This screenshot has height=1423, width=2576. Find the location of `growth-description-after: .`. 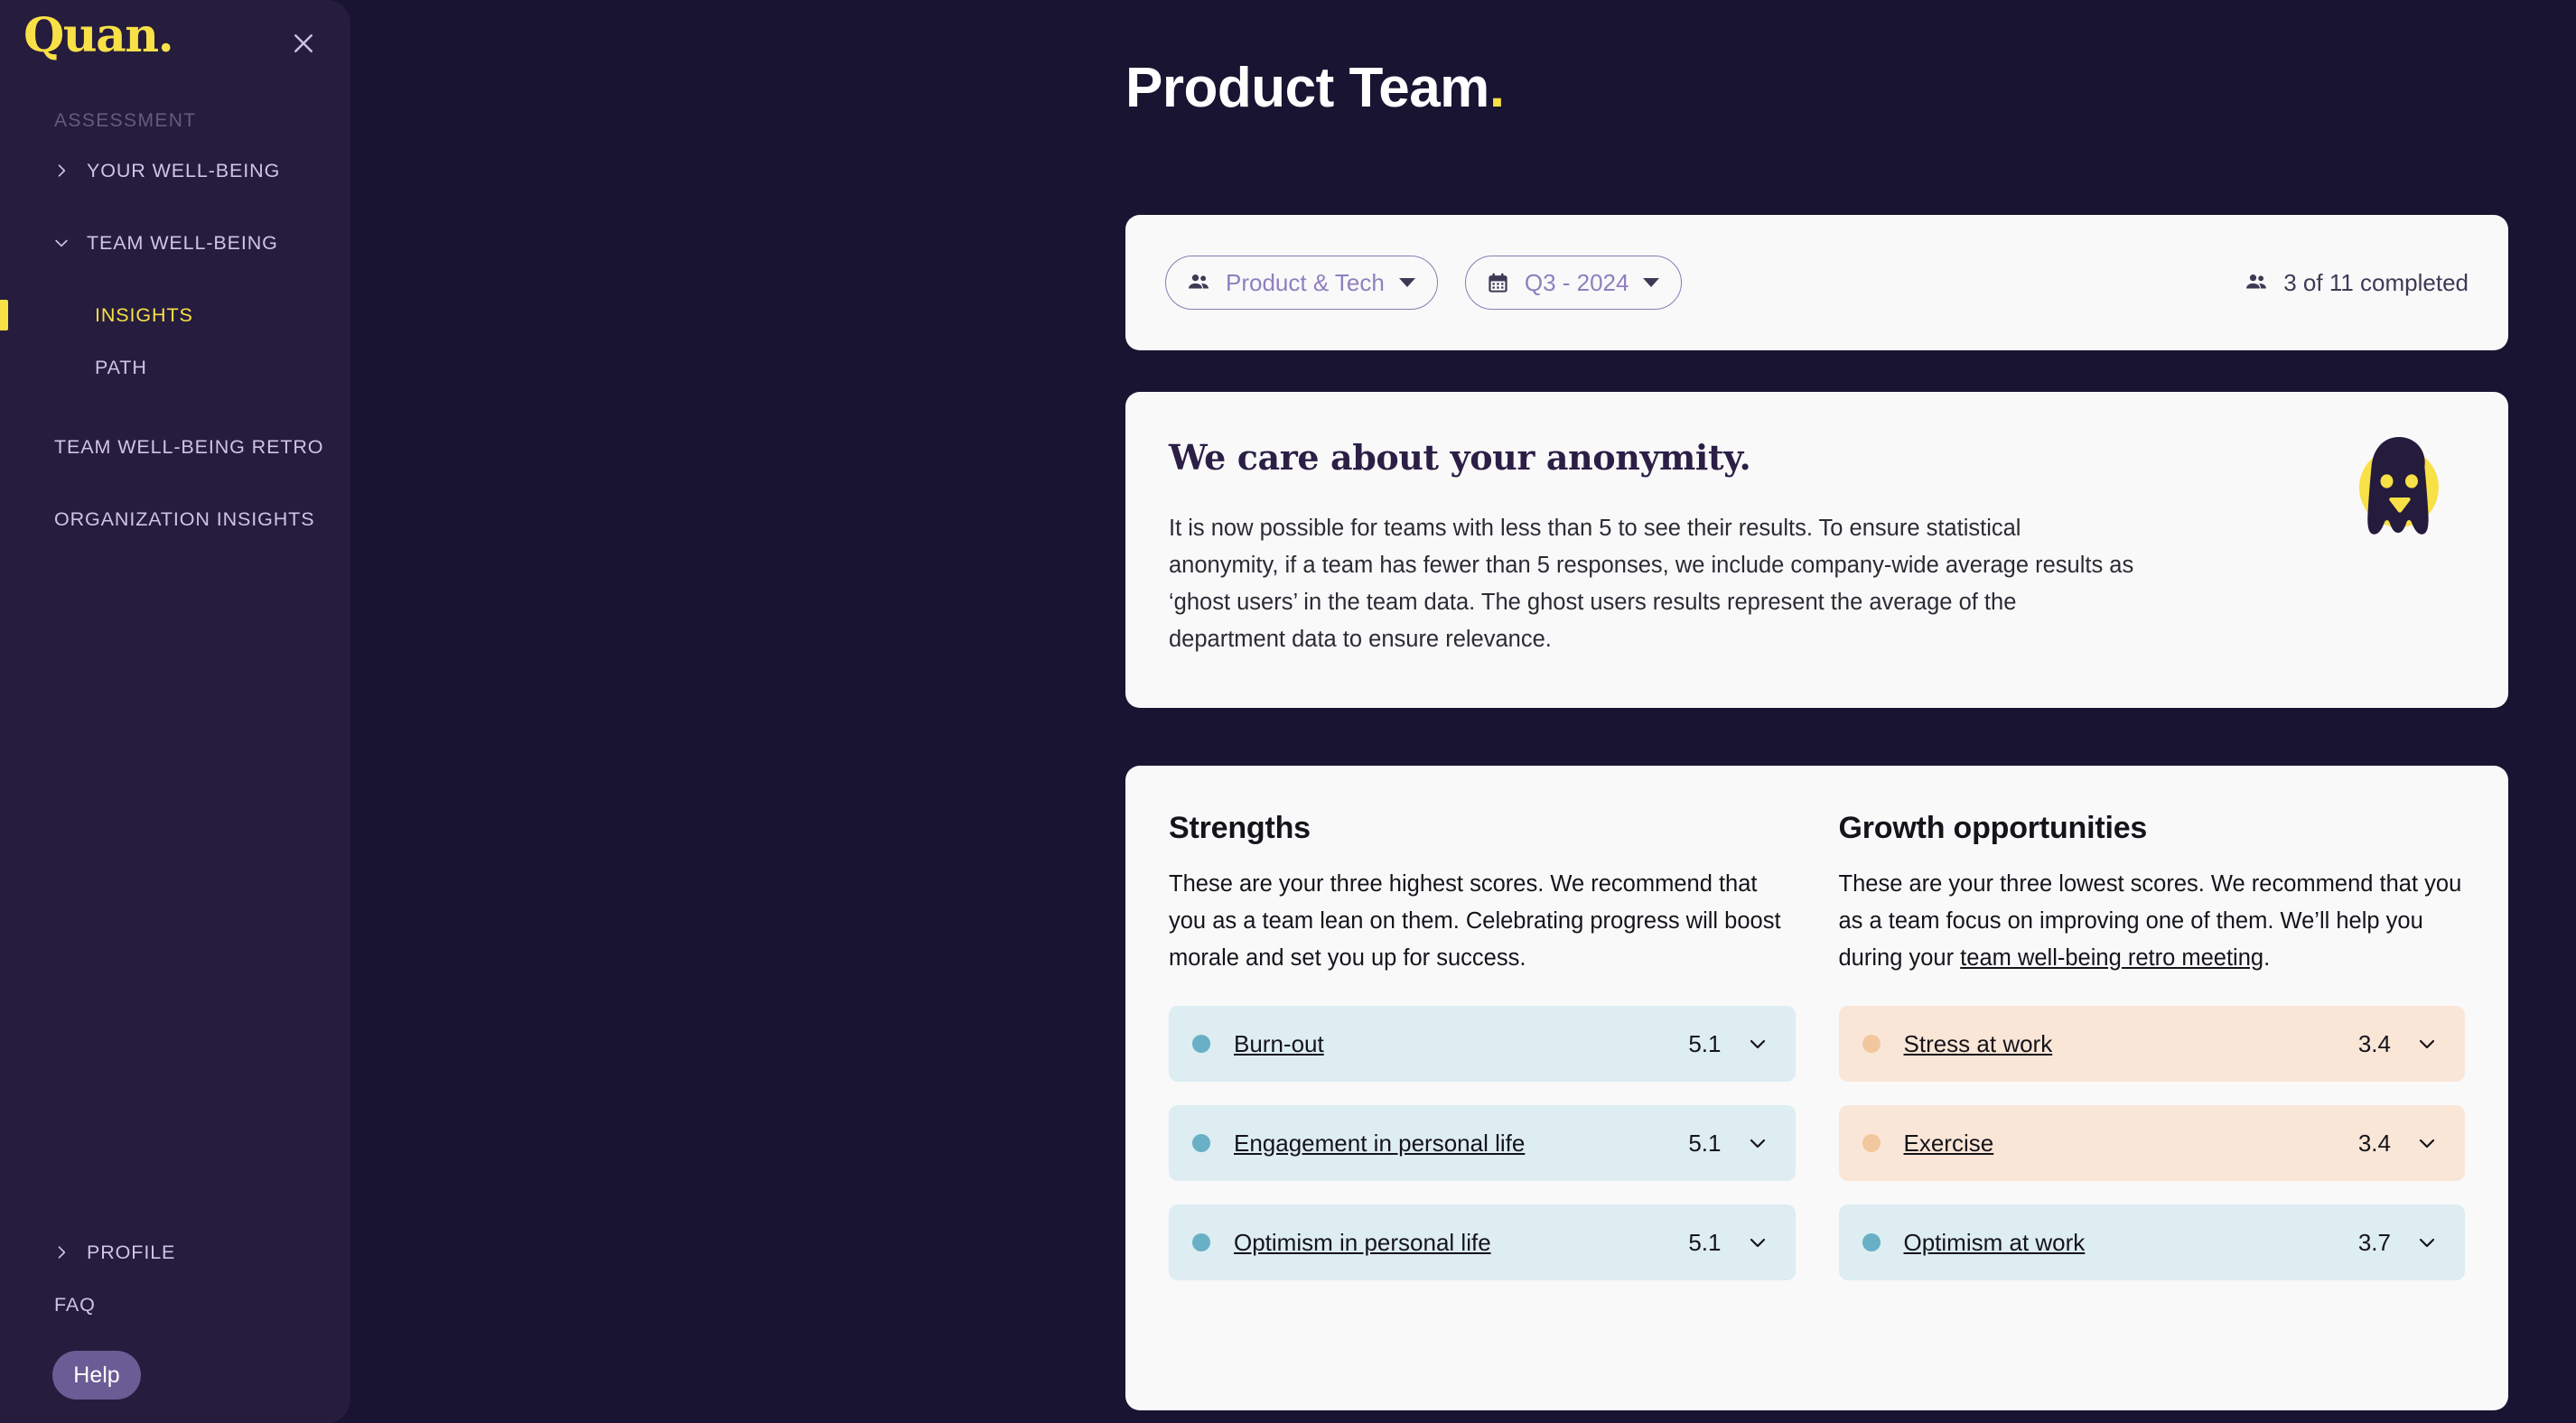

growth-description-after: . is located at coordinates (2267, 958).